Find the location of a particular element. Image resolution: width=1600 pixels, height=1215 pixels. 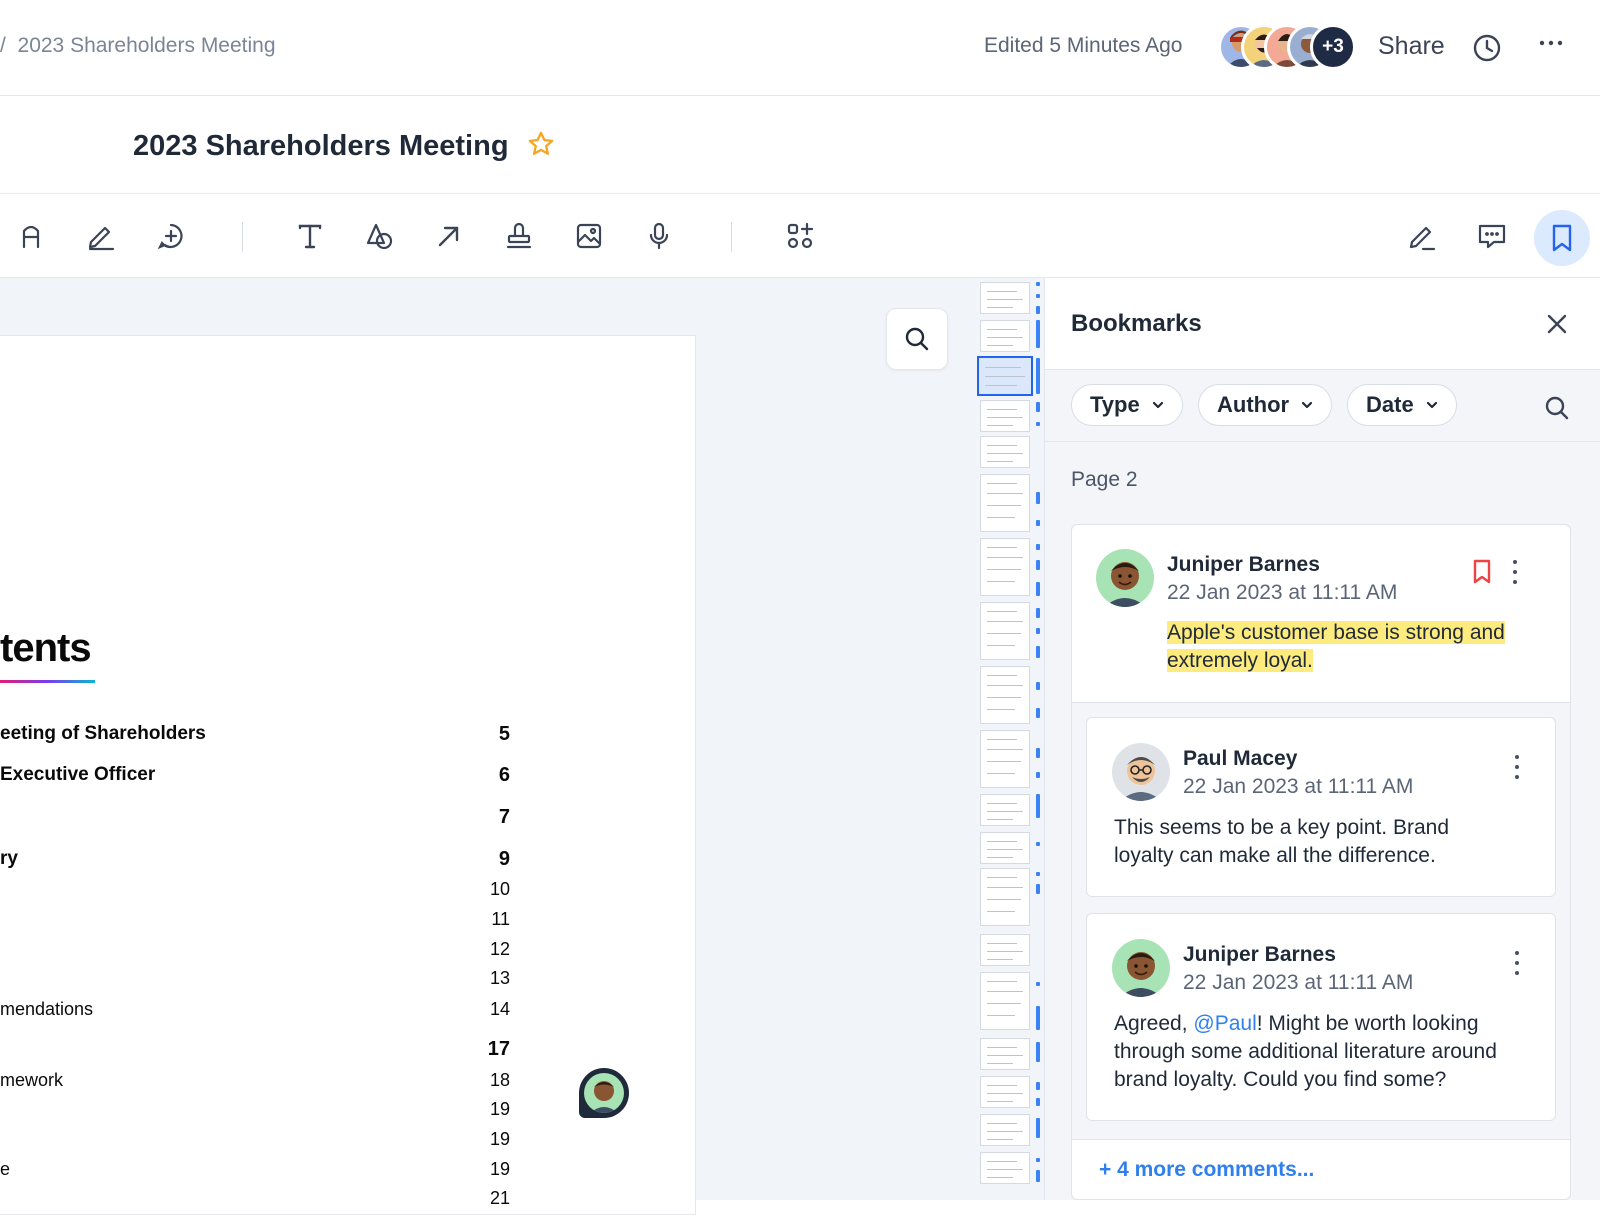

document-title: 2023 Shareholders Meeting is located at coordinates (321, 146).